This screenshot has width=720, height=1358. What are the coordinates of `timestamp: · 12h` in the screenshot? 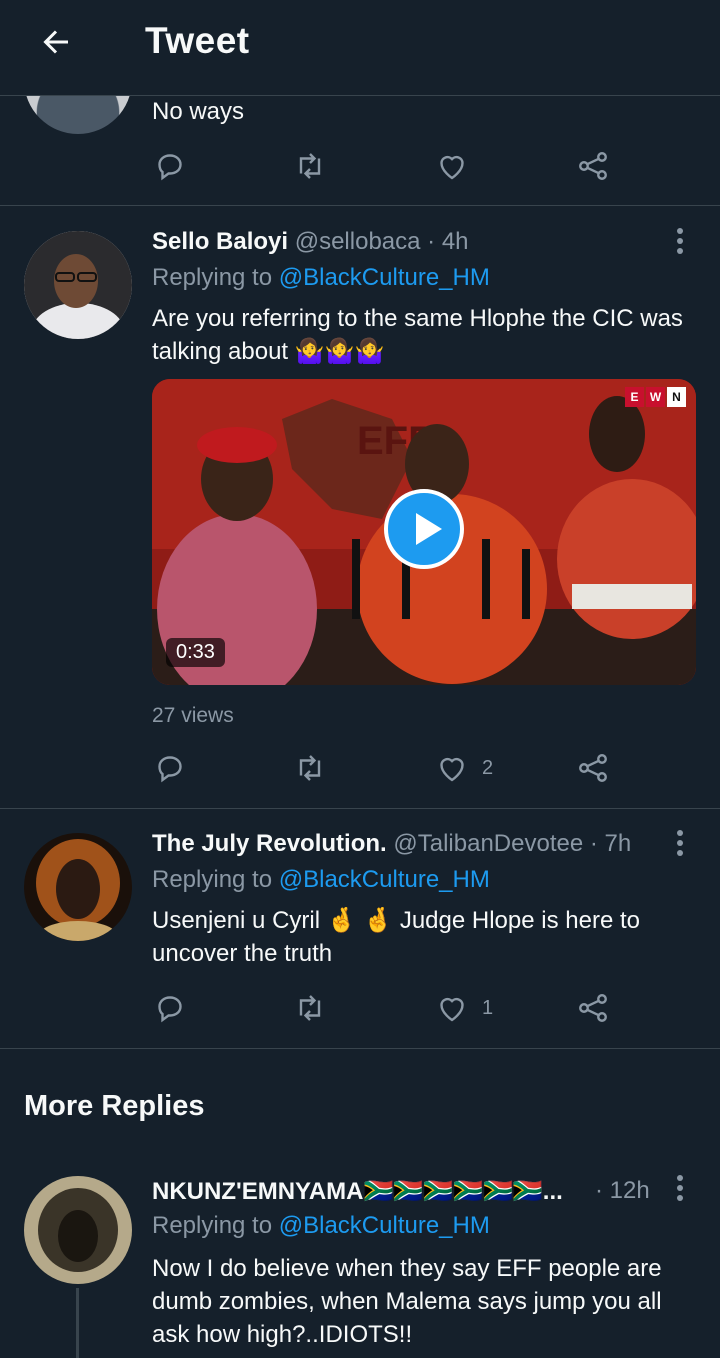 It's located at (622, 1190).